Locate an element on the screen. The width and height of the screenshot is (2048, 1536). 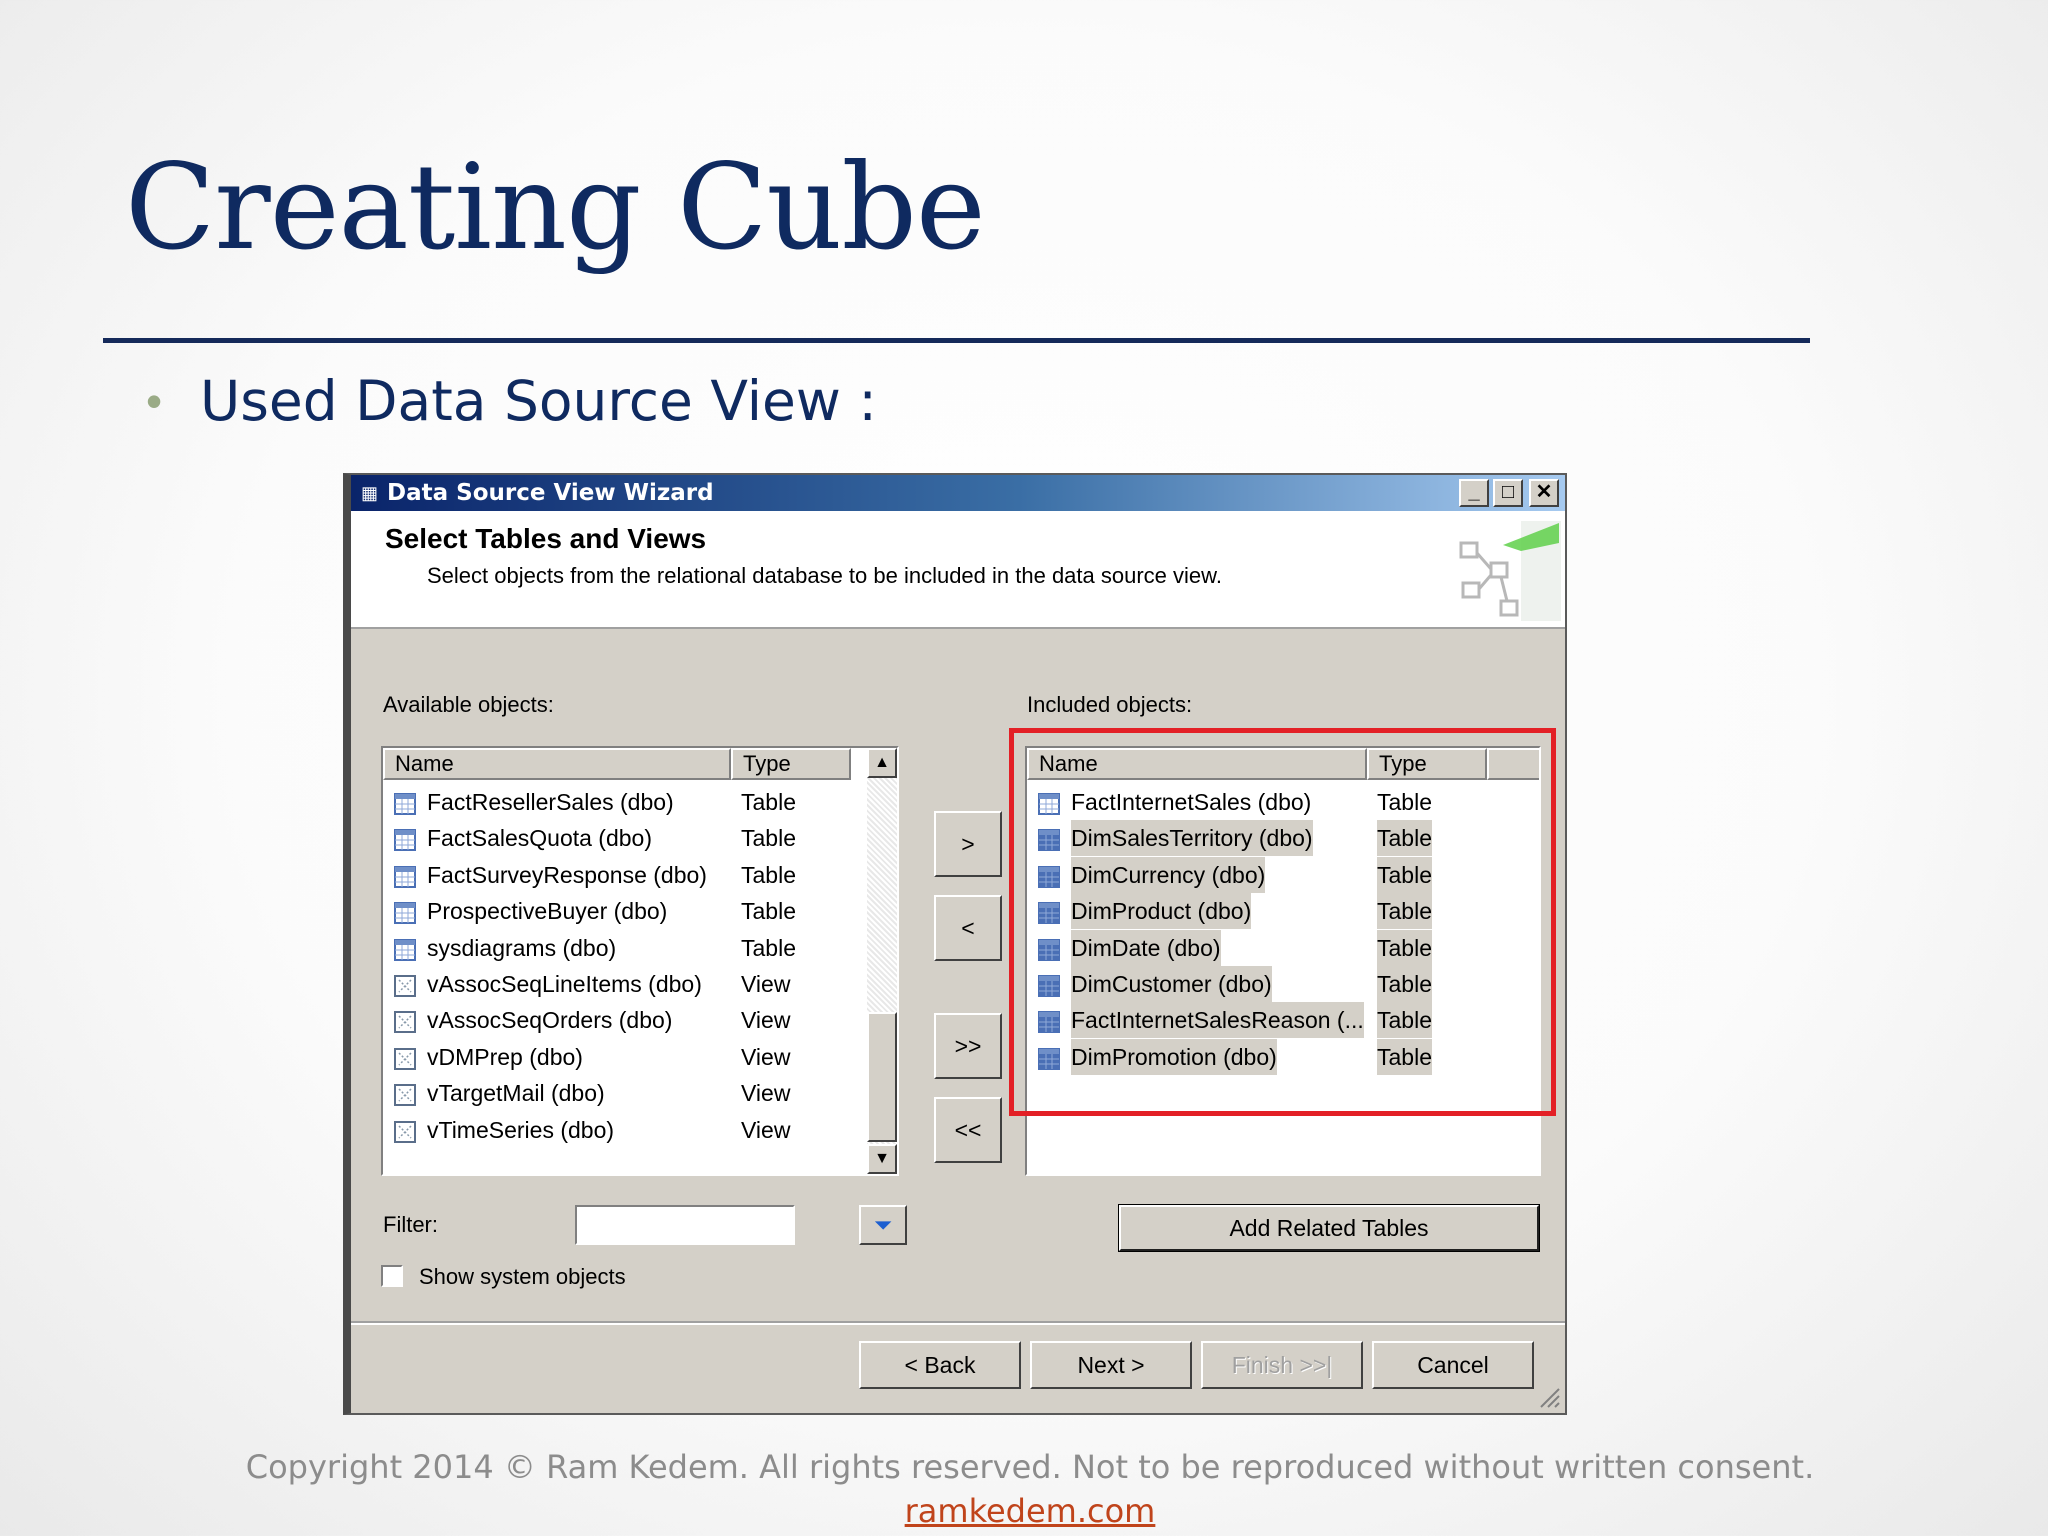
item-name: vAssocSeqOrders (dbo) is located at coordinates (550, 1020).